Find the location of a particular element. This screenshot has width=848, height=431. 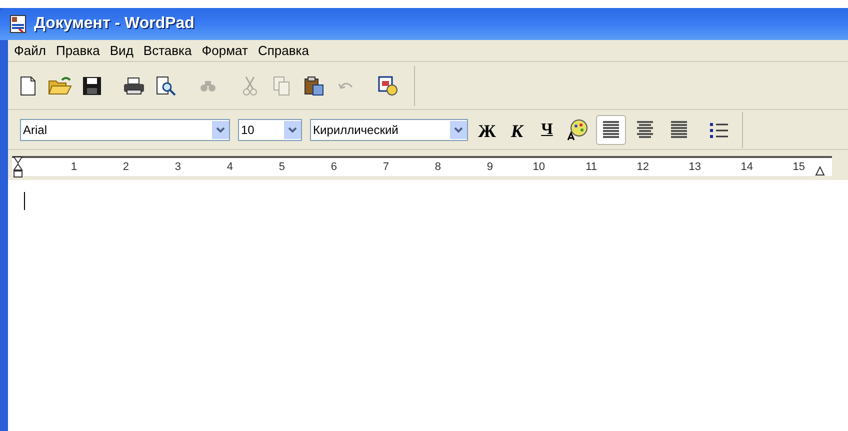

font-dropdown: Arial is located at coordinates (125, 129).